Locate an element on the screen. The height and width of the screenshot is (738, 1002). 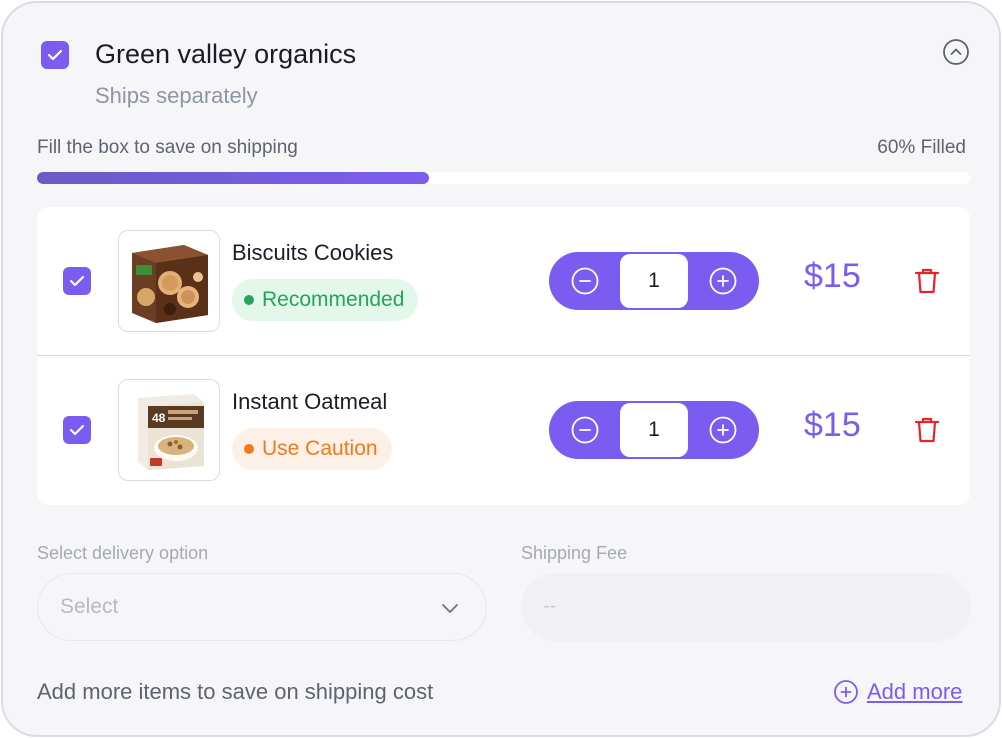
vendor-checkbox is located at coordinates (55, 55).